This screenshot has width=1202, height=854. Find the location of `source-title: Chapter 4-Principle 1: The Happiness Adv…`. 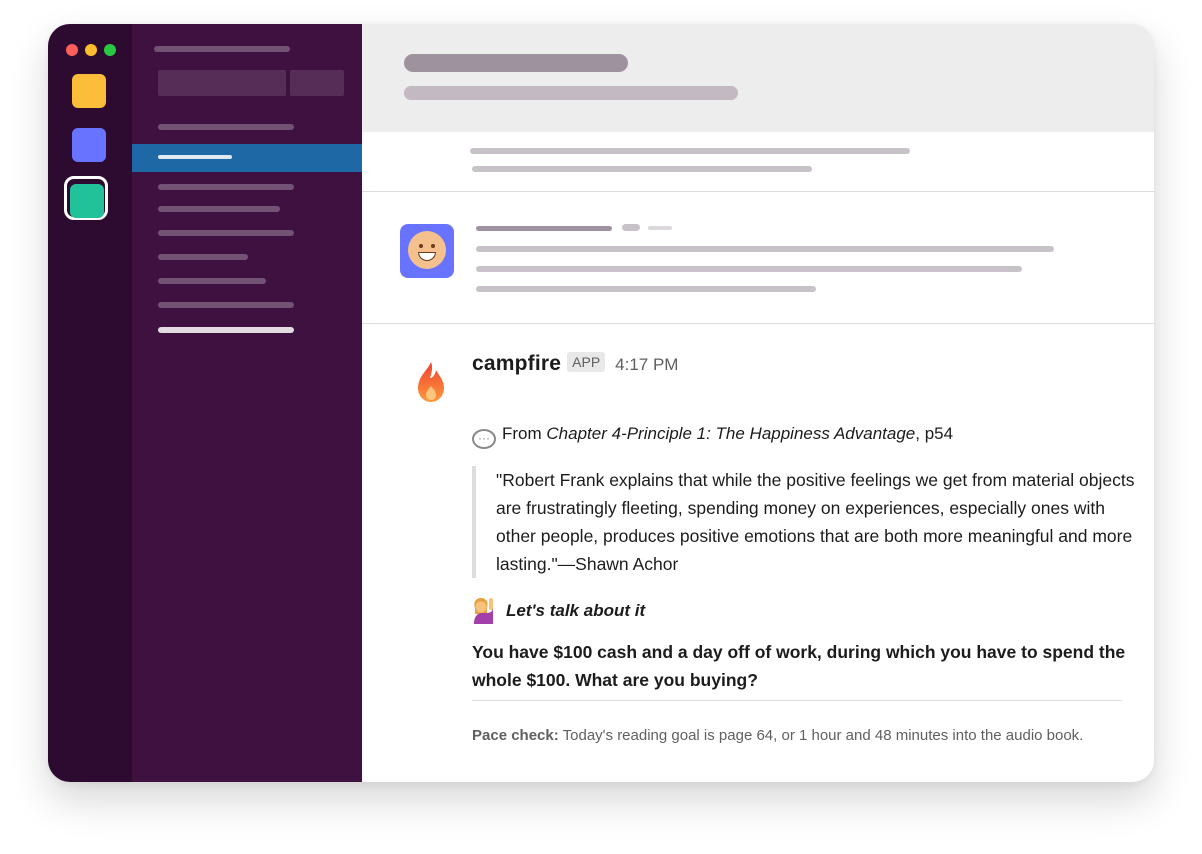

source-title: Chapter 4-Principle 1: The Happiness Adv… is located at coordinates (731, 433).